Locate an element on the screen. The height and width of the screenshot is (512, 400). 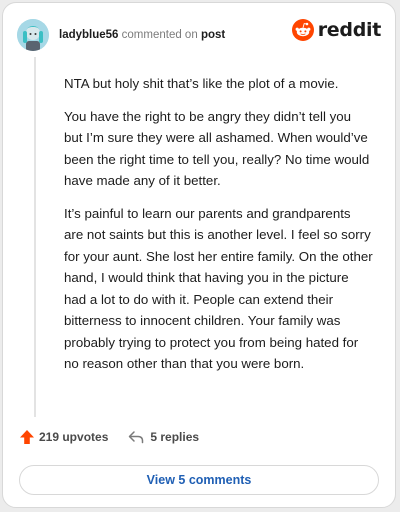
post-link: post is located at coordinates (213, 35).